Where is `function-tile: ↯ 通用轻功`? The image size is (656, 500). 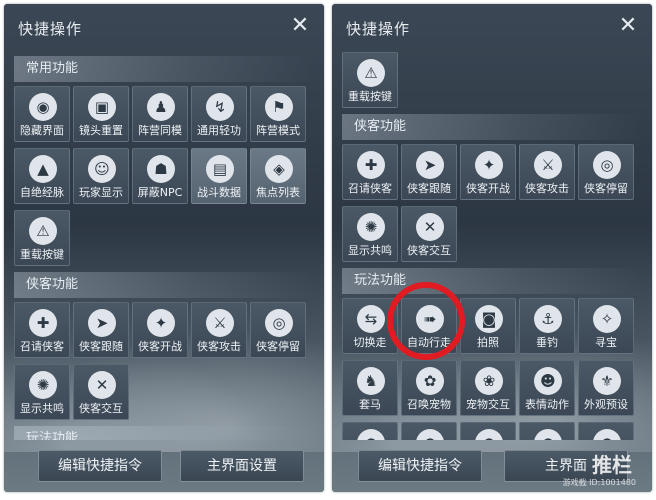
function-tile: ↯ 通用轻功 is located at coordinates (219, 114).